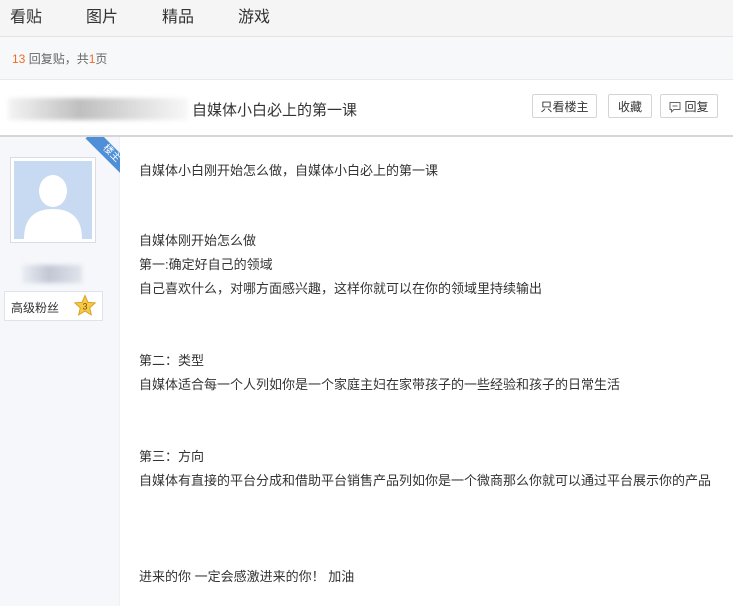 The width and height of the screenshot is (733, 606). What do you see at coordinates (696, 107) in the screenshot?
I see `reply-button-label: 回复` at bounding box center [696, 107].